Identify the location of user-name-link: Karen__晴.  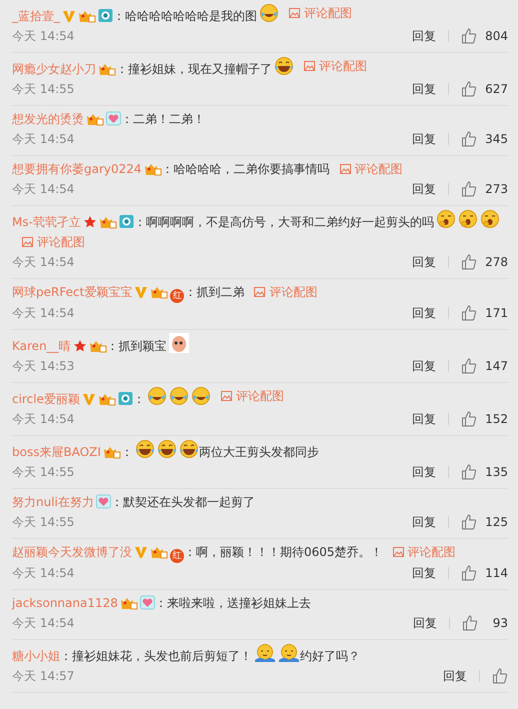
(41, 346).